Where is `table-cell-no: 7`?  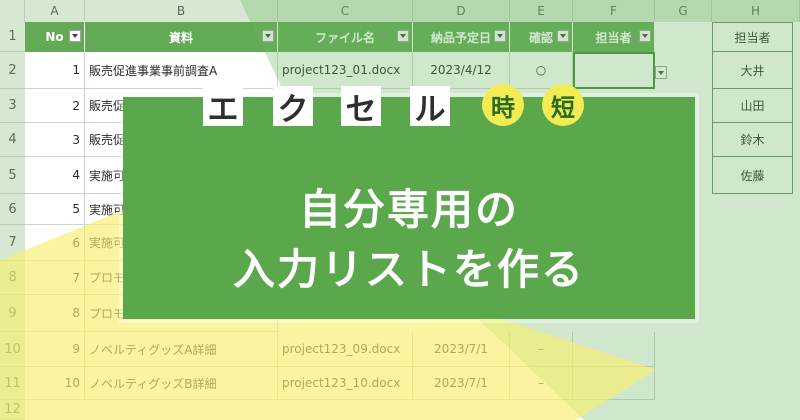 table-cell-no: 7 is located at coordinates (55, 278).